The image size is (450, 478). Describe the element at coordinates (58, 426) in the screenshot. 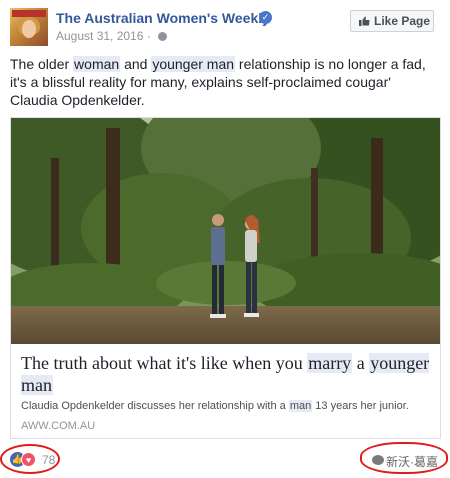

I see `link-card-domain: AWW.COM.AU` at that location.